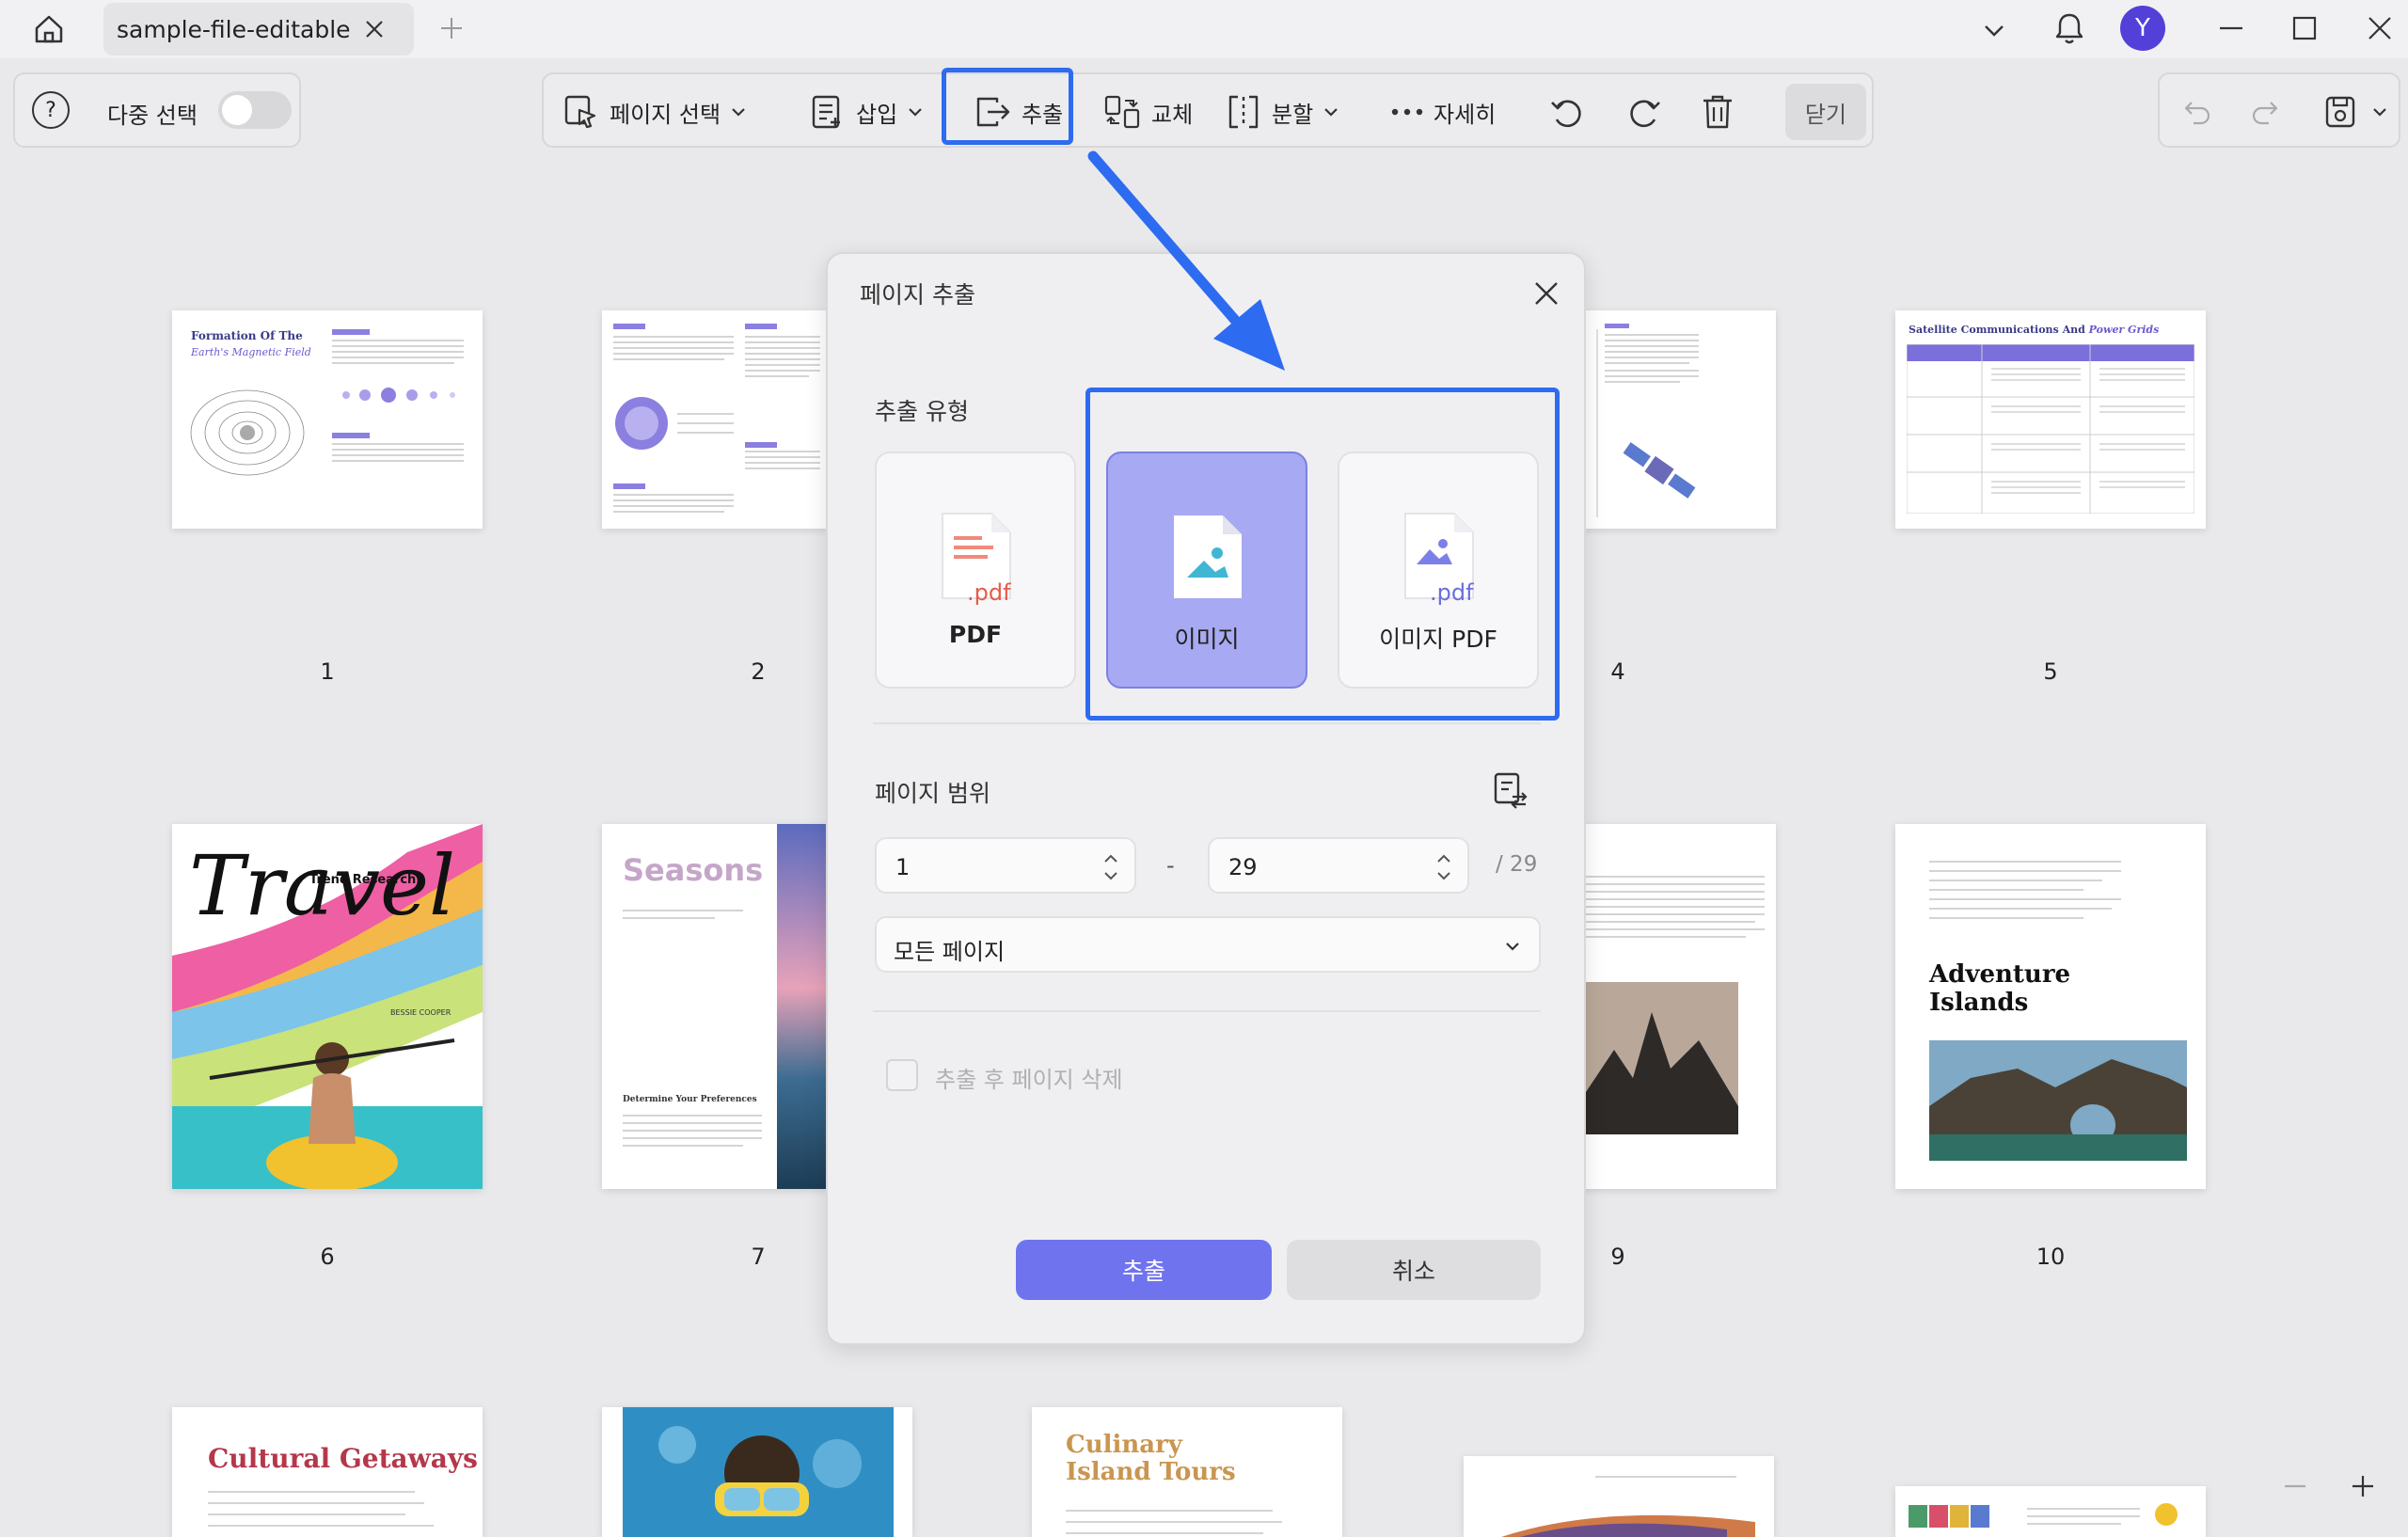 Image resolution: width=2408 pixels, height=1537 pixels. What do you see at coordinates (902, 1075) in the screenshot?
I see `delete-after-checkbox` at bounding box center [902, 1075].